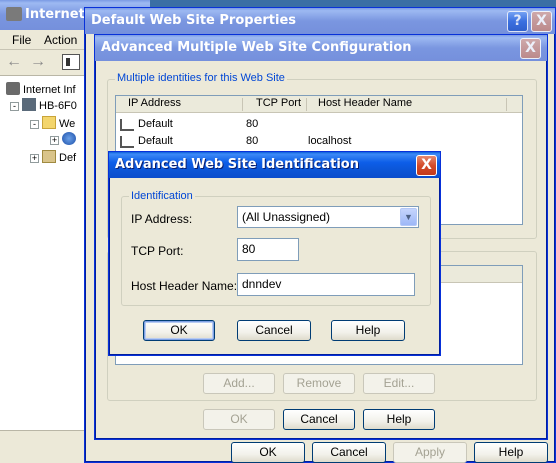 The image size is (556, 463). I want to click on back-arrow-icon: ←, so click(14, 62).